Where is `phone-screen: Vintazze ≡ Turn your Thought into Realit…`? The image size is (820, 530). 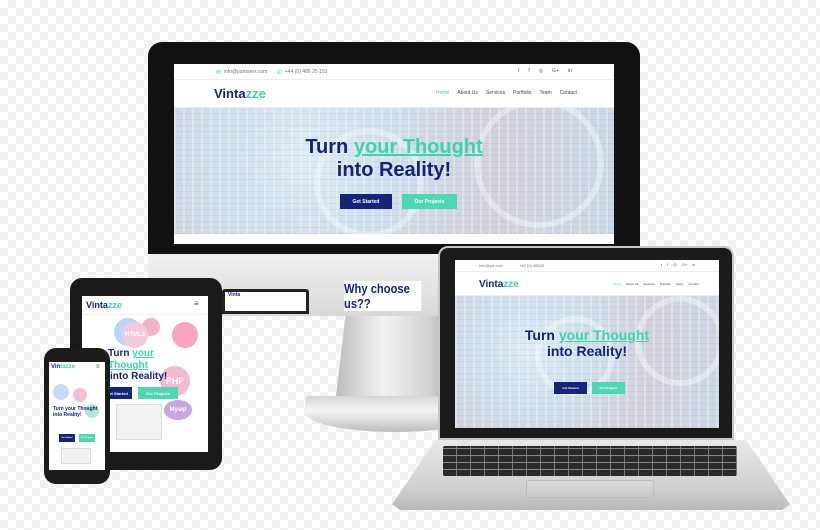 phone-screen: Vintazze ≡ Turn your Thought into Realit… is located at coordinates (77, 416).